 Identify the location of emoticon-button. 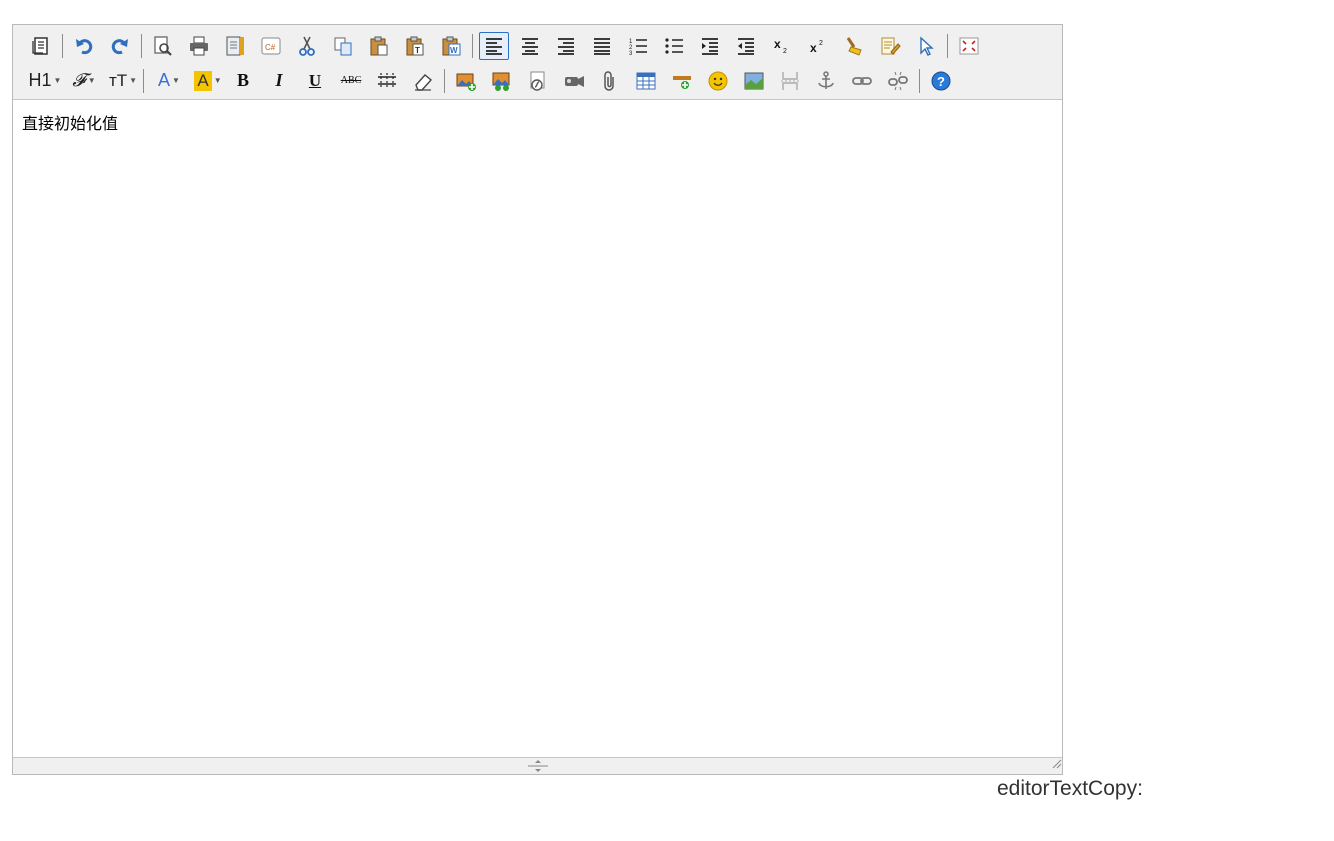
(718, 81).